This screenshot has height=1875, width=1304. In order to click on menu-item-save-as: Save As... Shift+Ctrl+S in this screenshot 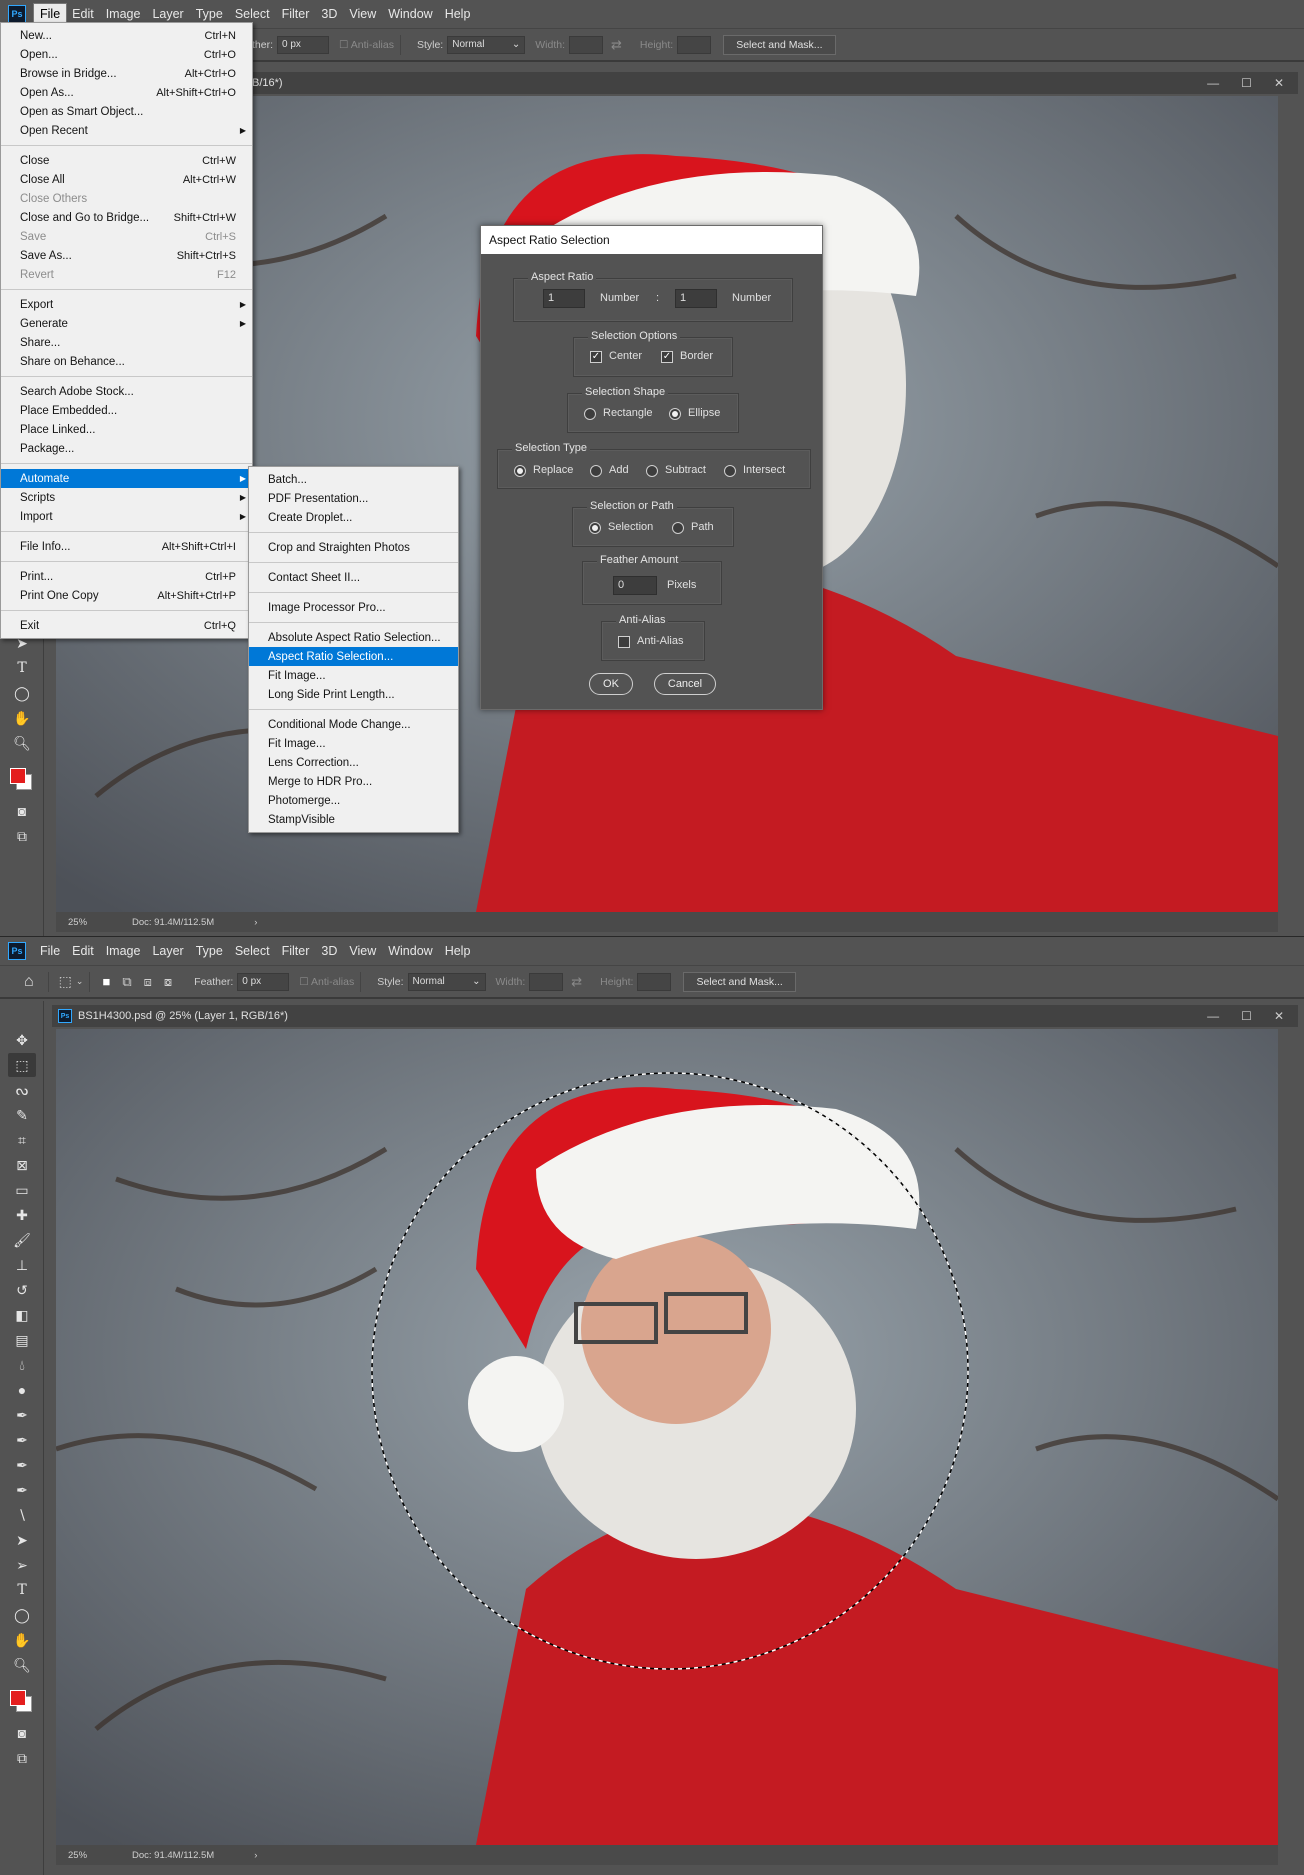, I will do `click(126, 255)`.